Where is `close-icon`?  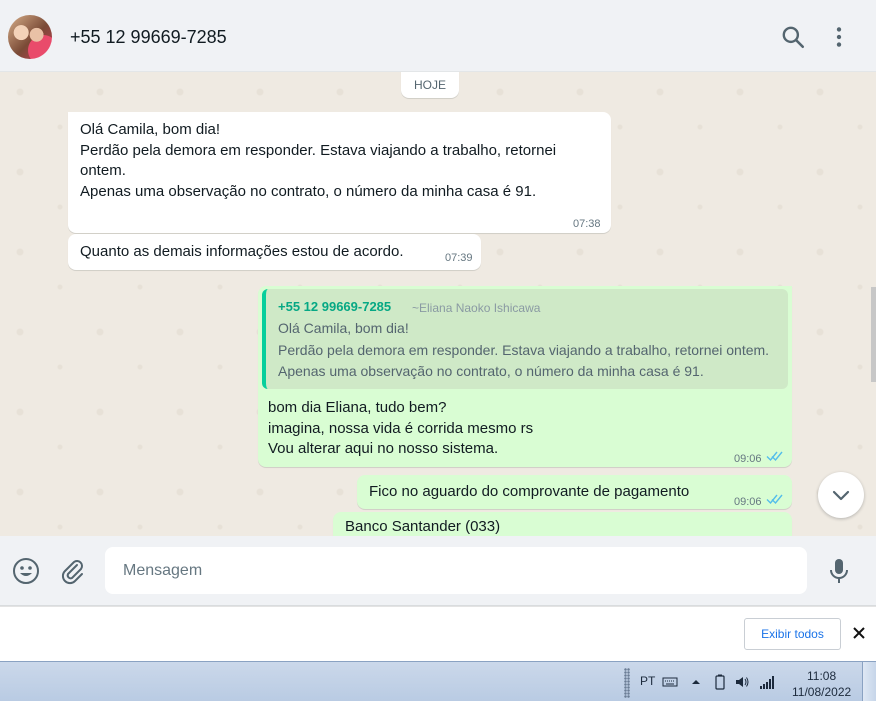
close-icon is located at coordinates (859, 633).